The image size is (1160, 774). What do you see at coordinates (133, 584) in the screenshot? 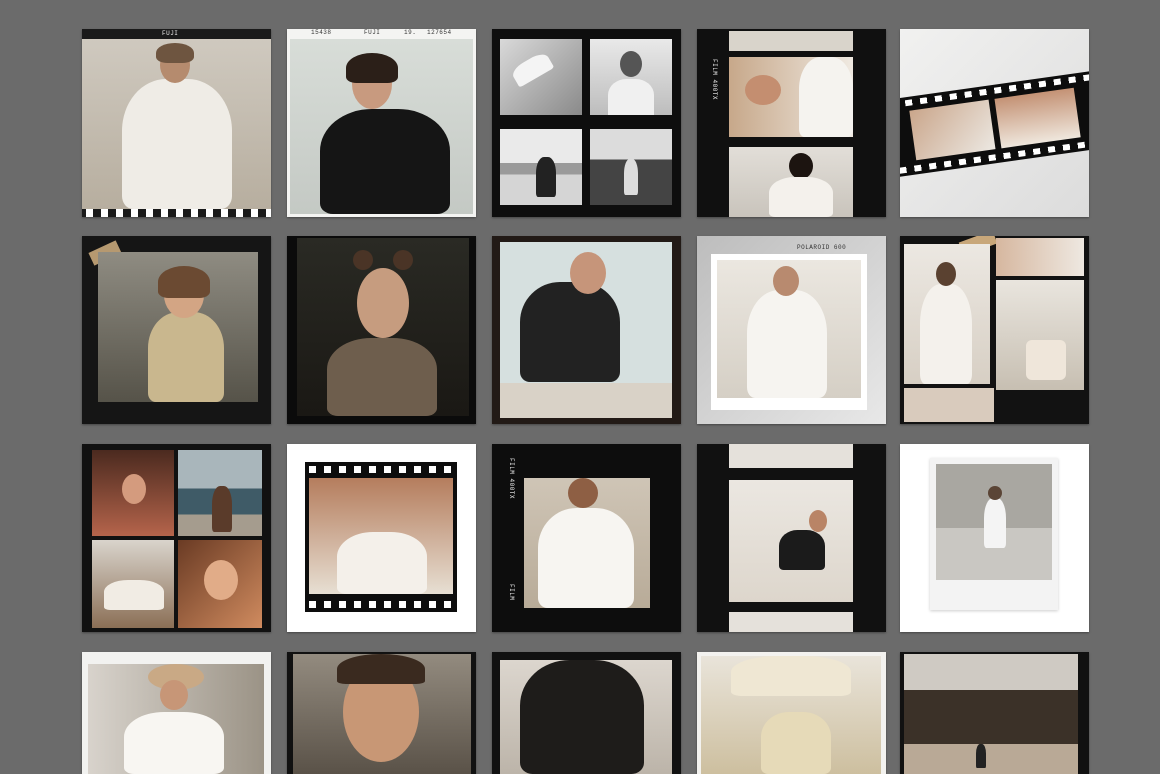
I see `photo-couple-boat` at bounding box center [133, 584].